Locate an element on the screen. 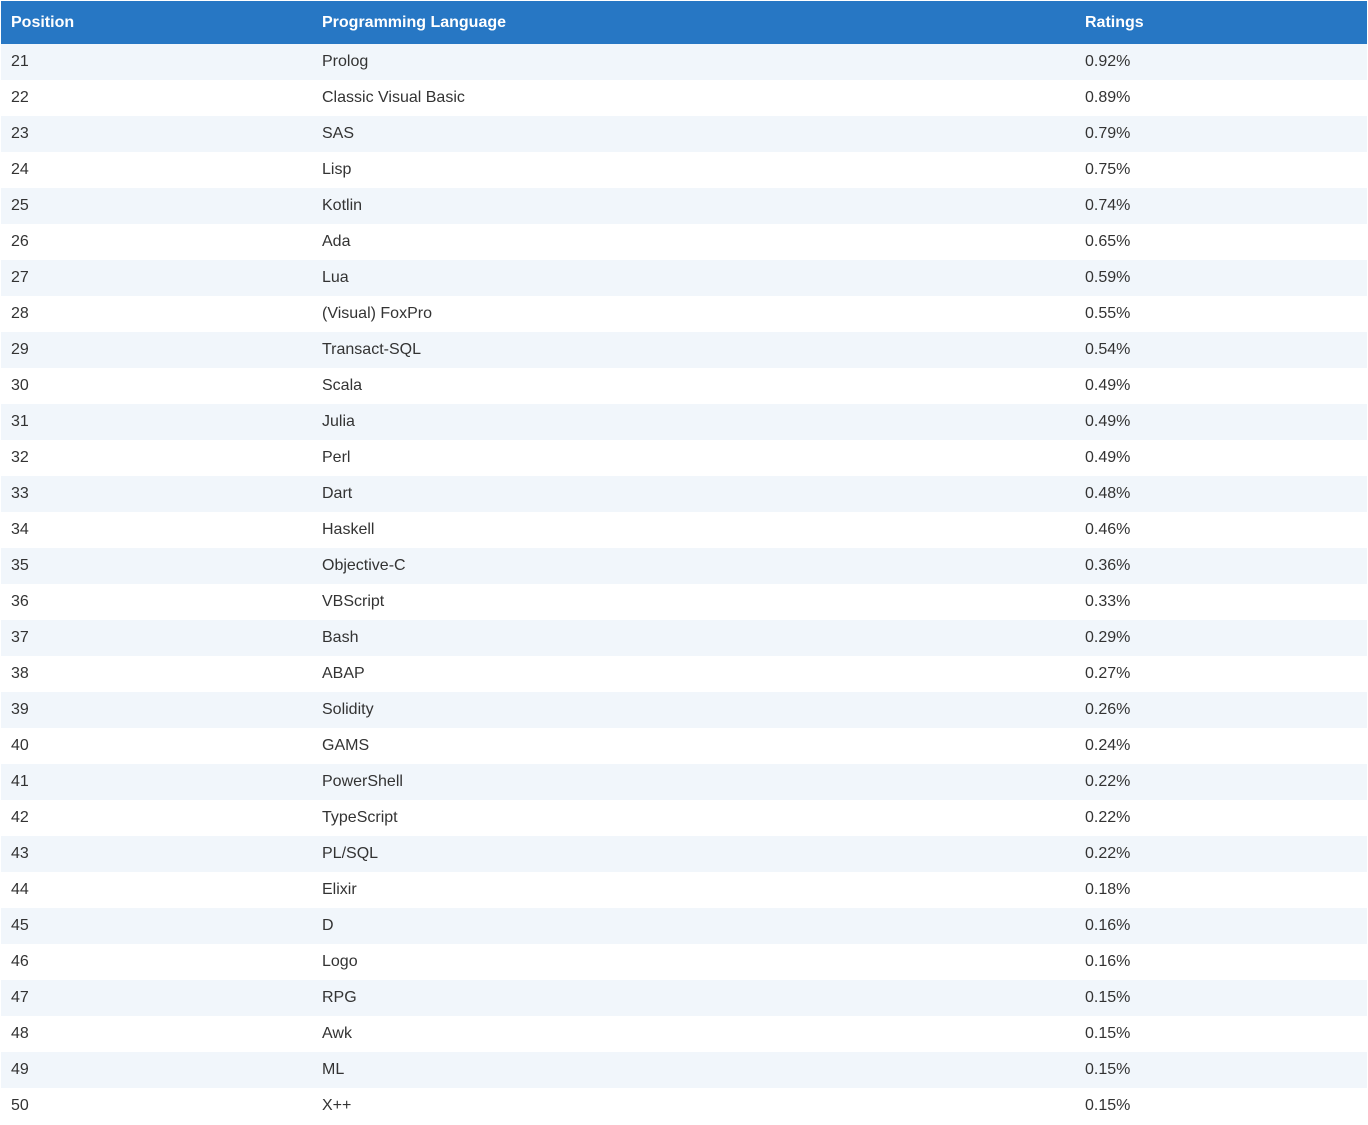  rating-cell: 0.18% is located at coordinates (1108, 889).